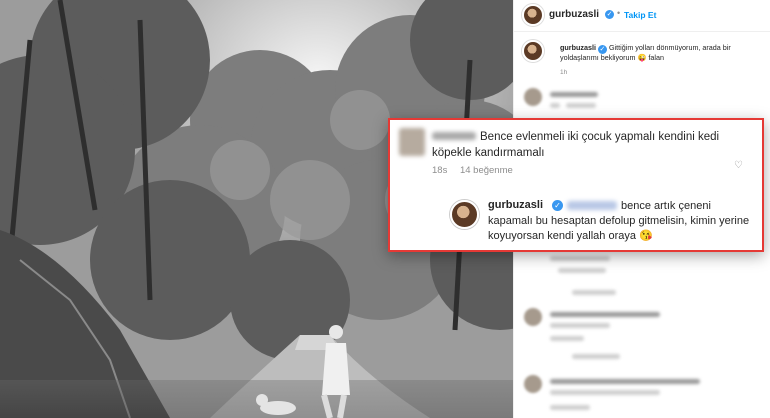 The height and width of the screenshot is (418, 770). What do you see at coordinates (440, 170) in the screenshot?
I see `comment-time: 18s` at bounding box center [440, 170].